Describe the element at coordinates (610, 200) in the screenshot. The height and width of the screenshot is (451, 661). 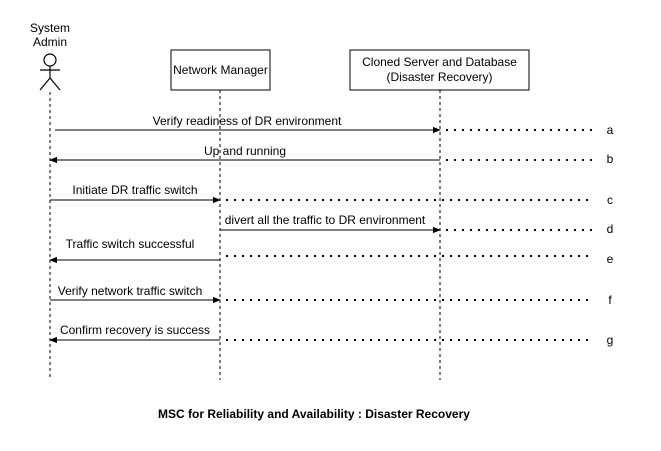
I see `message-tag: c` at that location.